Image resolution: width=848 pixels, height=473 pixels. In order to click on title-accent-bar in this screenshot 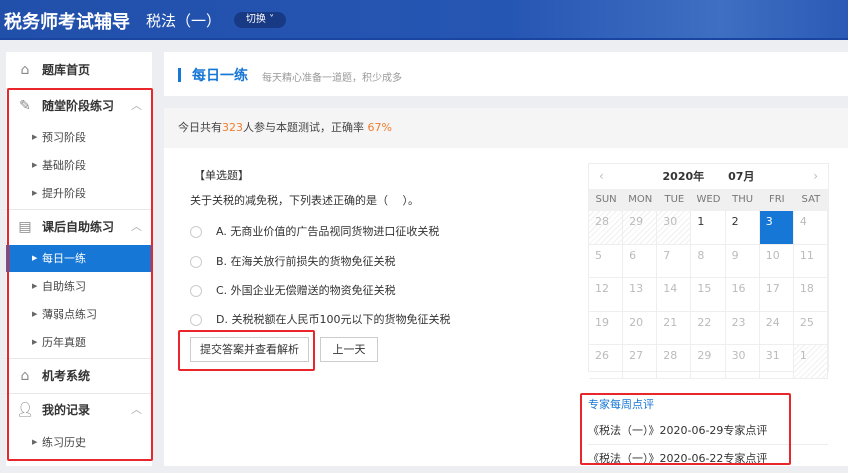, I will do `click(179, 75)`.